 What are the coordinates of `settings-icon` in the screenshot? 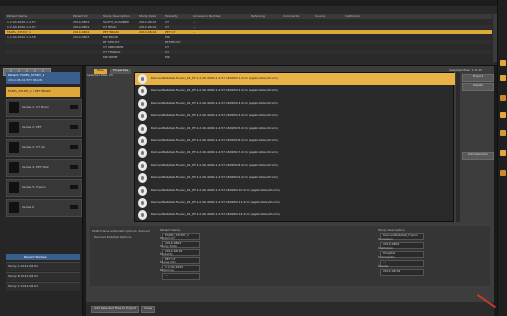 It's located at (503, 115).